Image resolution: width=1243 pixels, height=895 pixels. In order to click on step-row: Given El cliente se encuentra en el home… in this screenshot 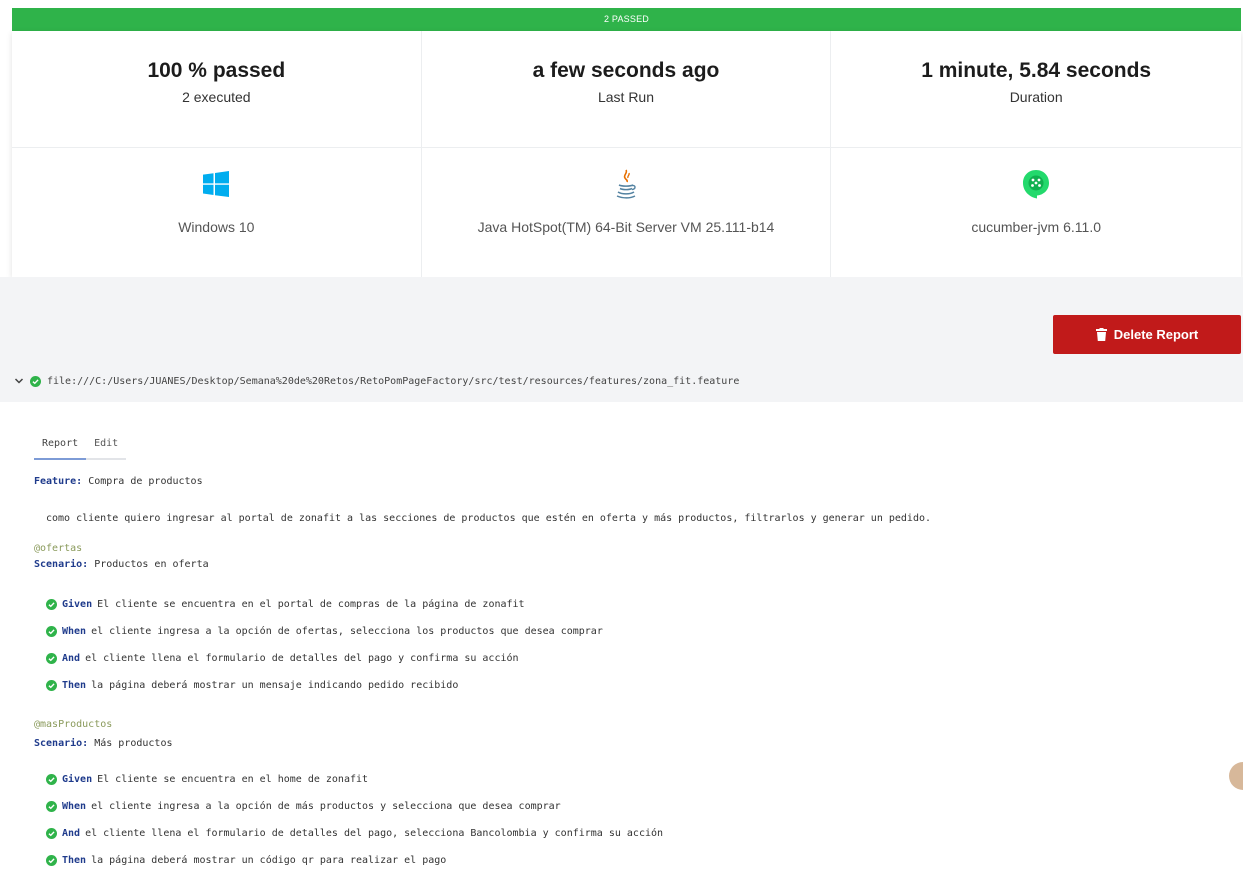, I will do `click(207, 779)`.